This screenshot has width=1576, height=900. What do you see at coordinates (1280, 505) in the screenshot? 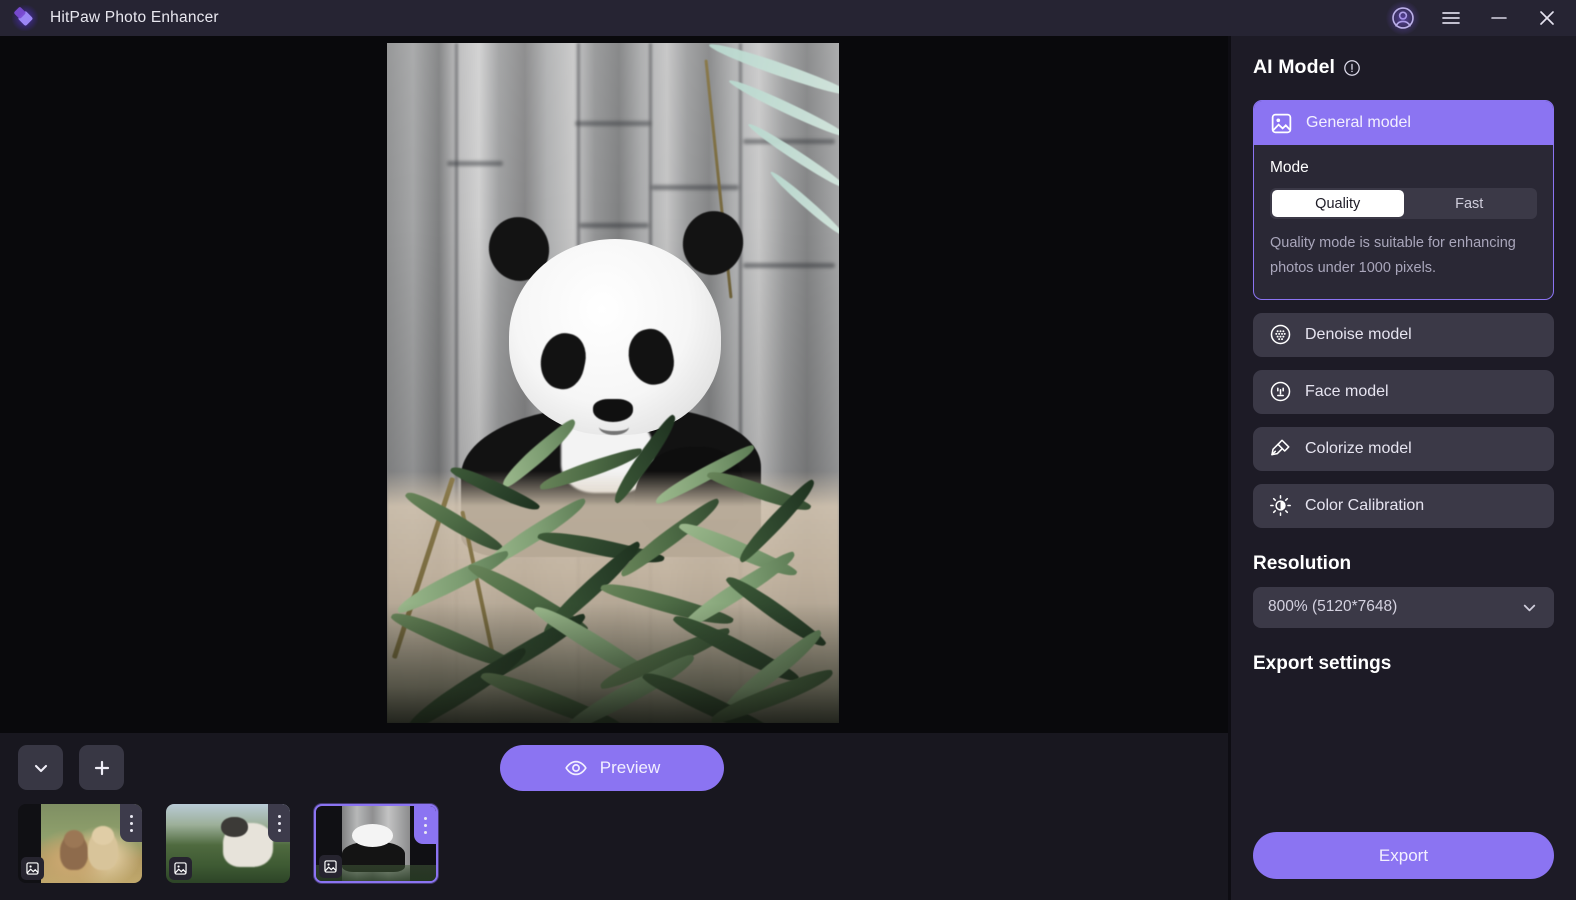
I see `brightness-sun-icon` at bounding box center [1280, 505].